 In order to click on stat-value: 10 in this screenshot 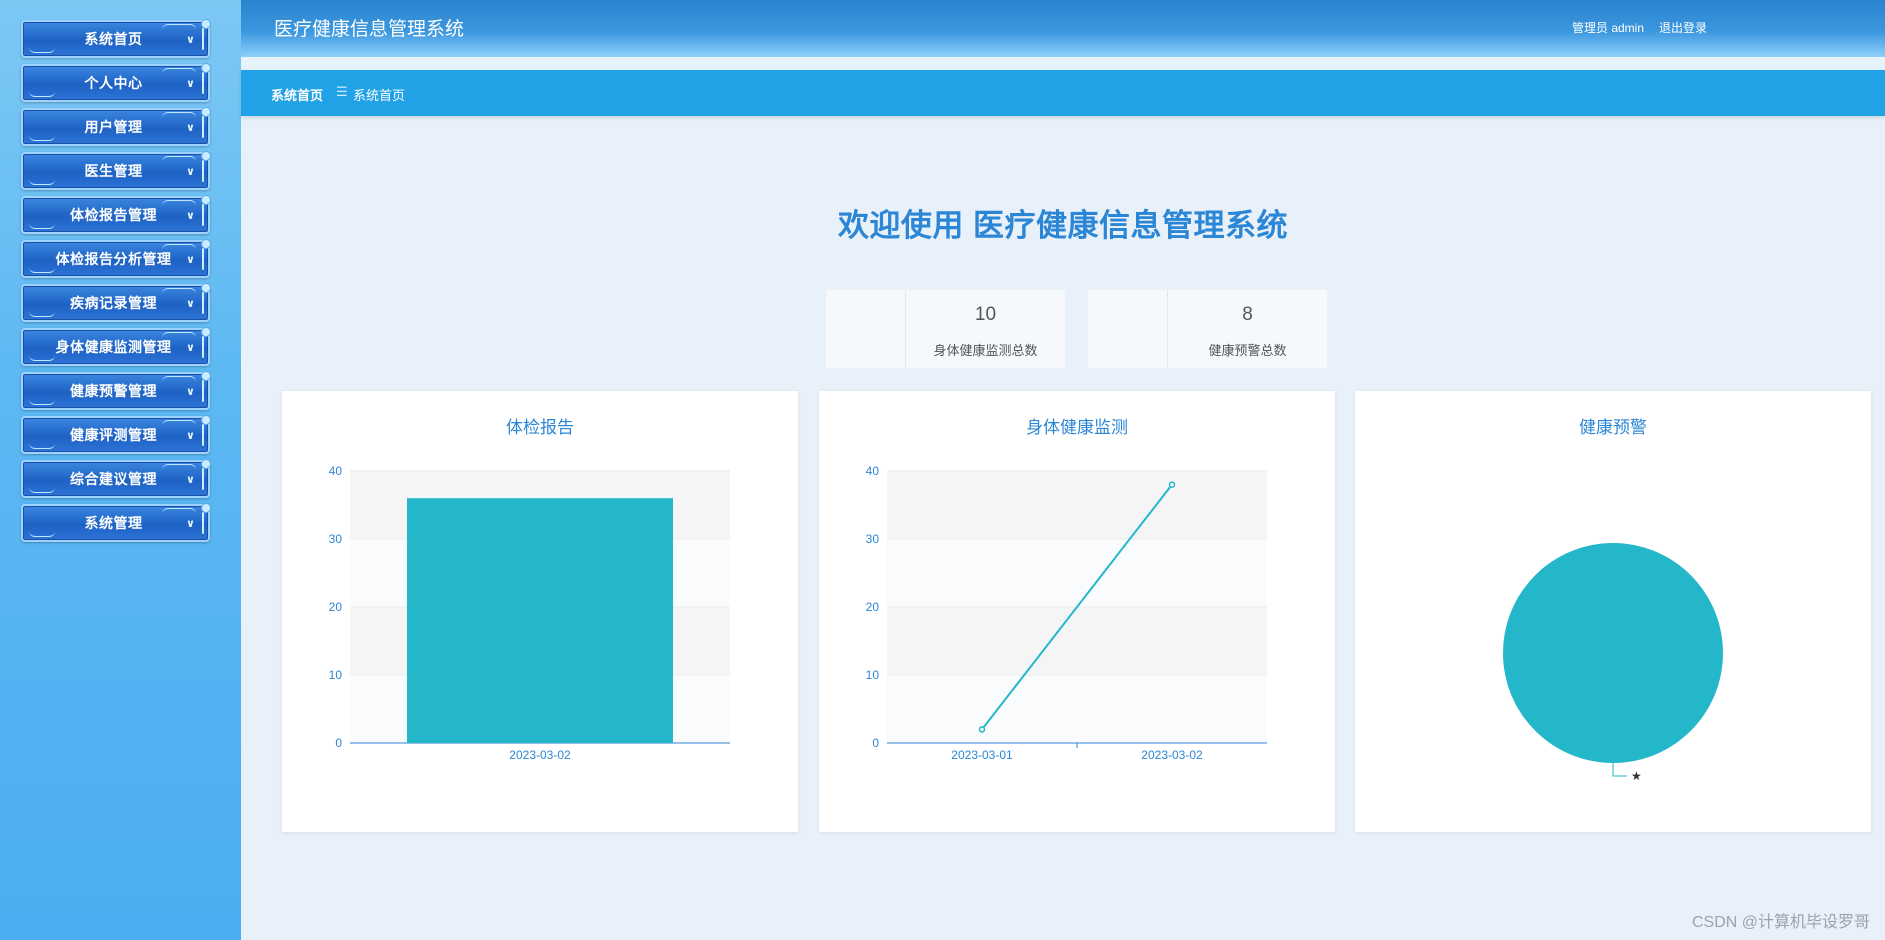, I will do `click(985, 314)`.